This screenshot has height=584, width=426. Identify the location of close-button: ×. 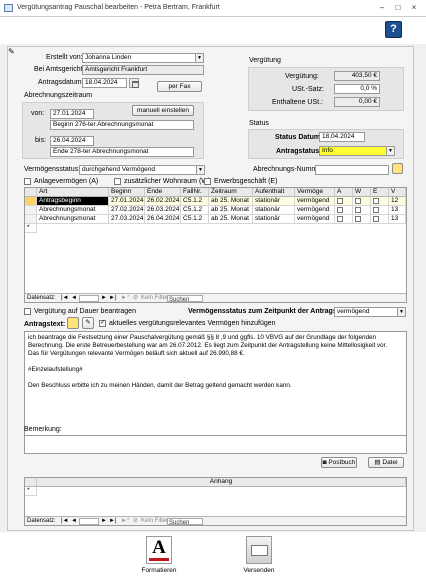
(414, 8).